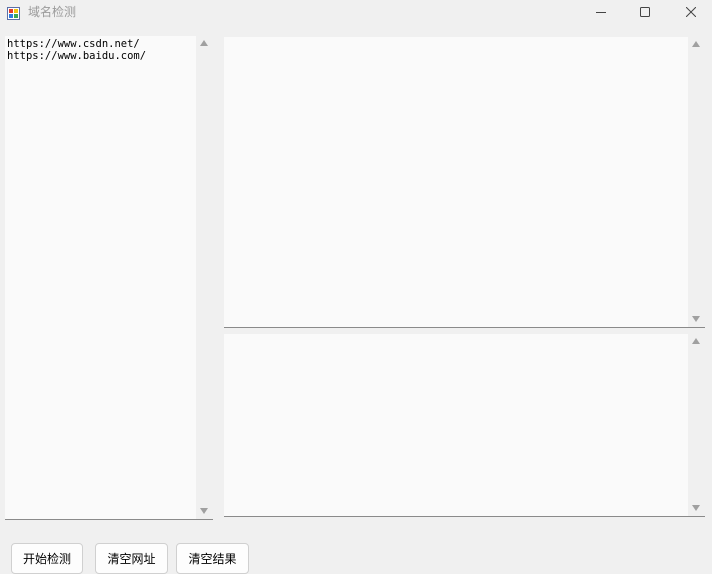 Image resolution: width=712 pixels, height=574 pixels. I want to click on clear-urls-button: 清空网址, so click(131, 558).